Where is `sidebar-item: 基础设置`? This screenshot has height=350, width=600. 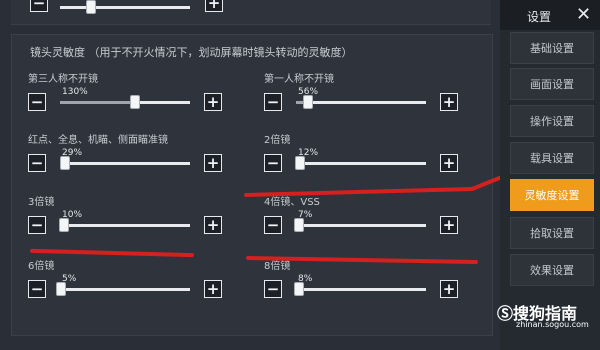 sidebar-item: 基础设置 is located at coordinates (552, 48).